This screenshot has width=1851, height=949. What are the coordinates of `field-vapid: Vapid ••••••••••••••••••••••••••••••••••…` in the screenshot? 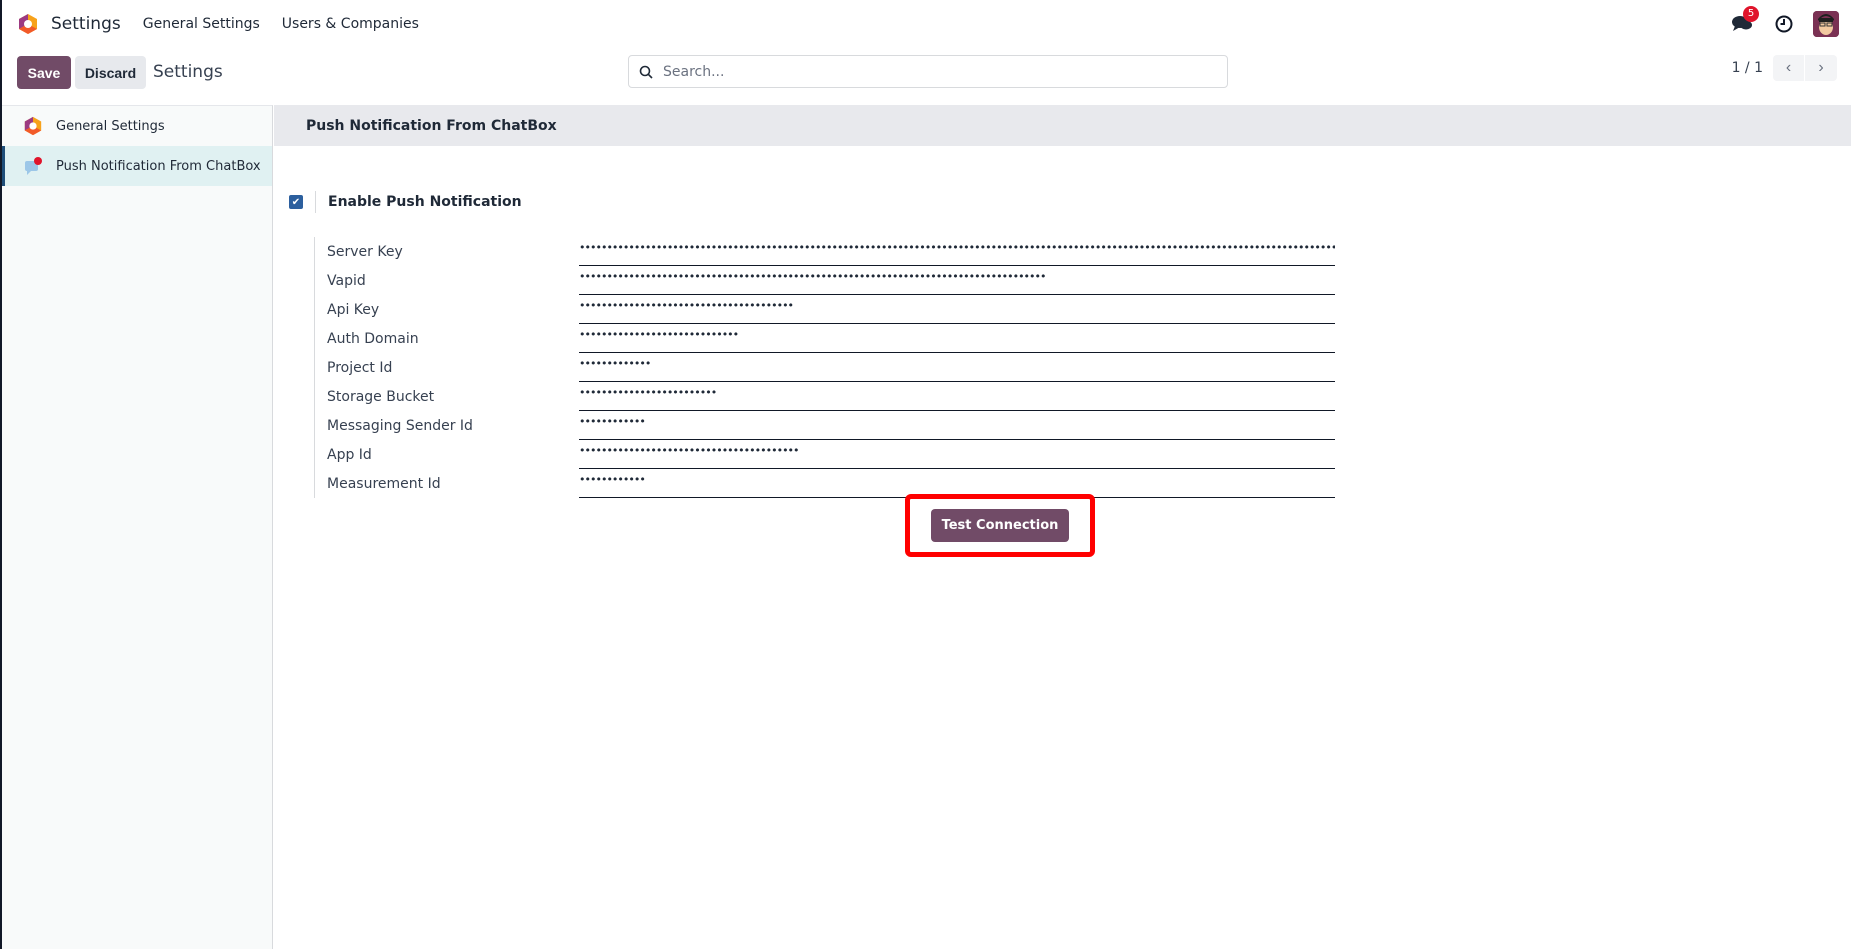 It's located at (831, 280).